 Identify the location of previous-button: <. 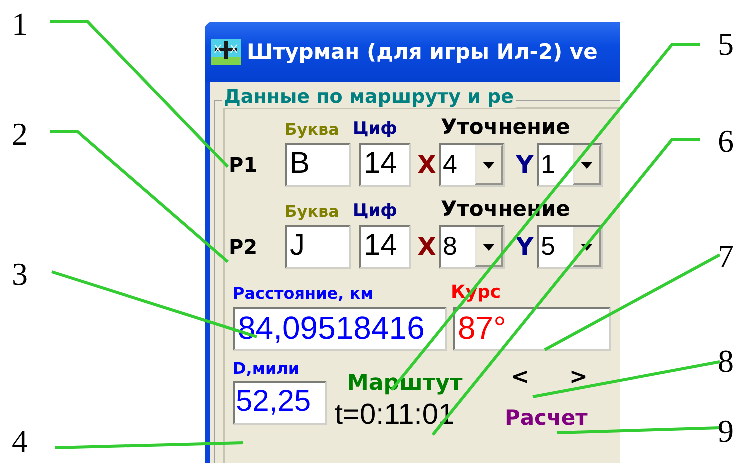
(520, 377).